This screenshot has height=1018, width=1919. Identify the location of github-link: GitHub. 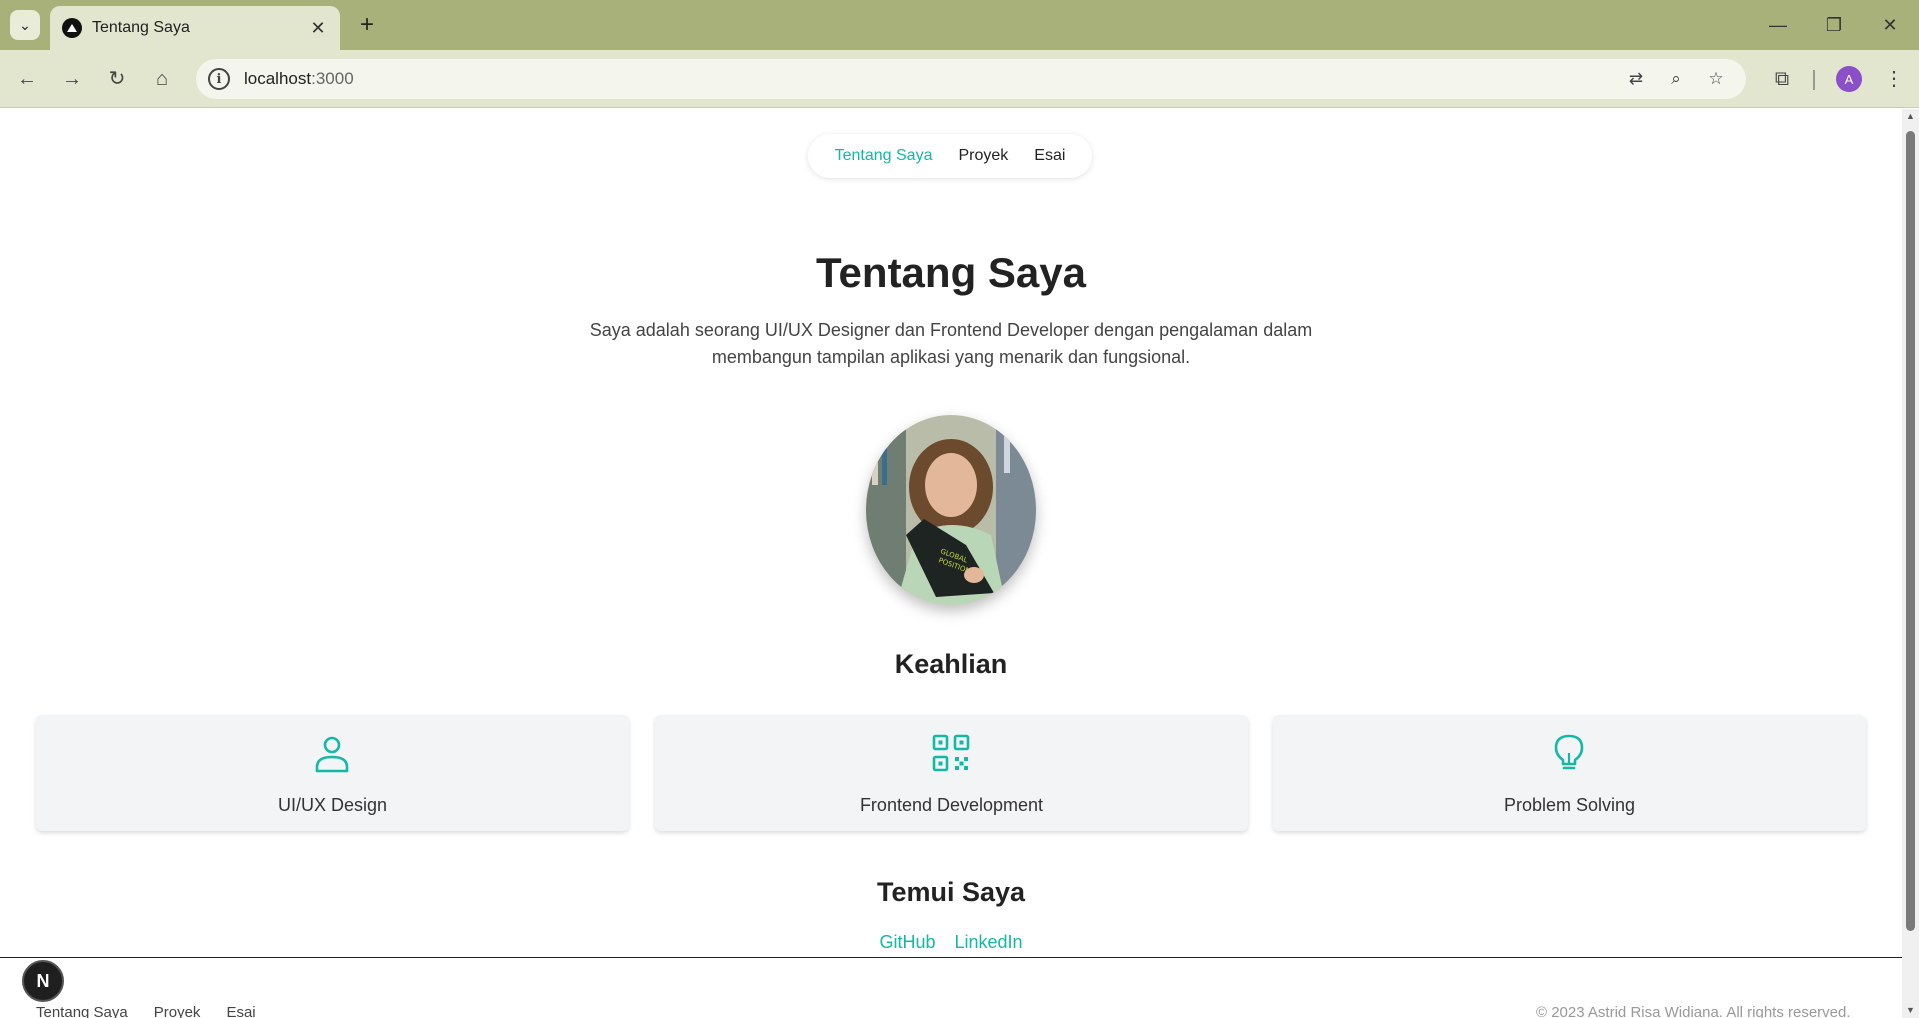
(907, 942).